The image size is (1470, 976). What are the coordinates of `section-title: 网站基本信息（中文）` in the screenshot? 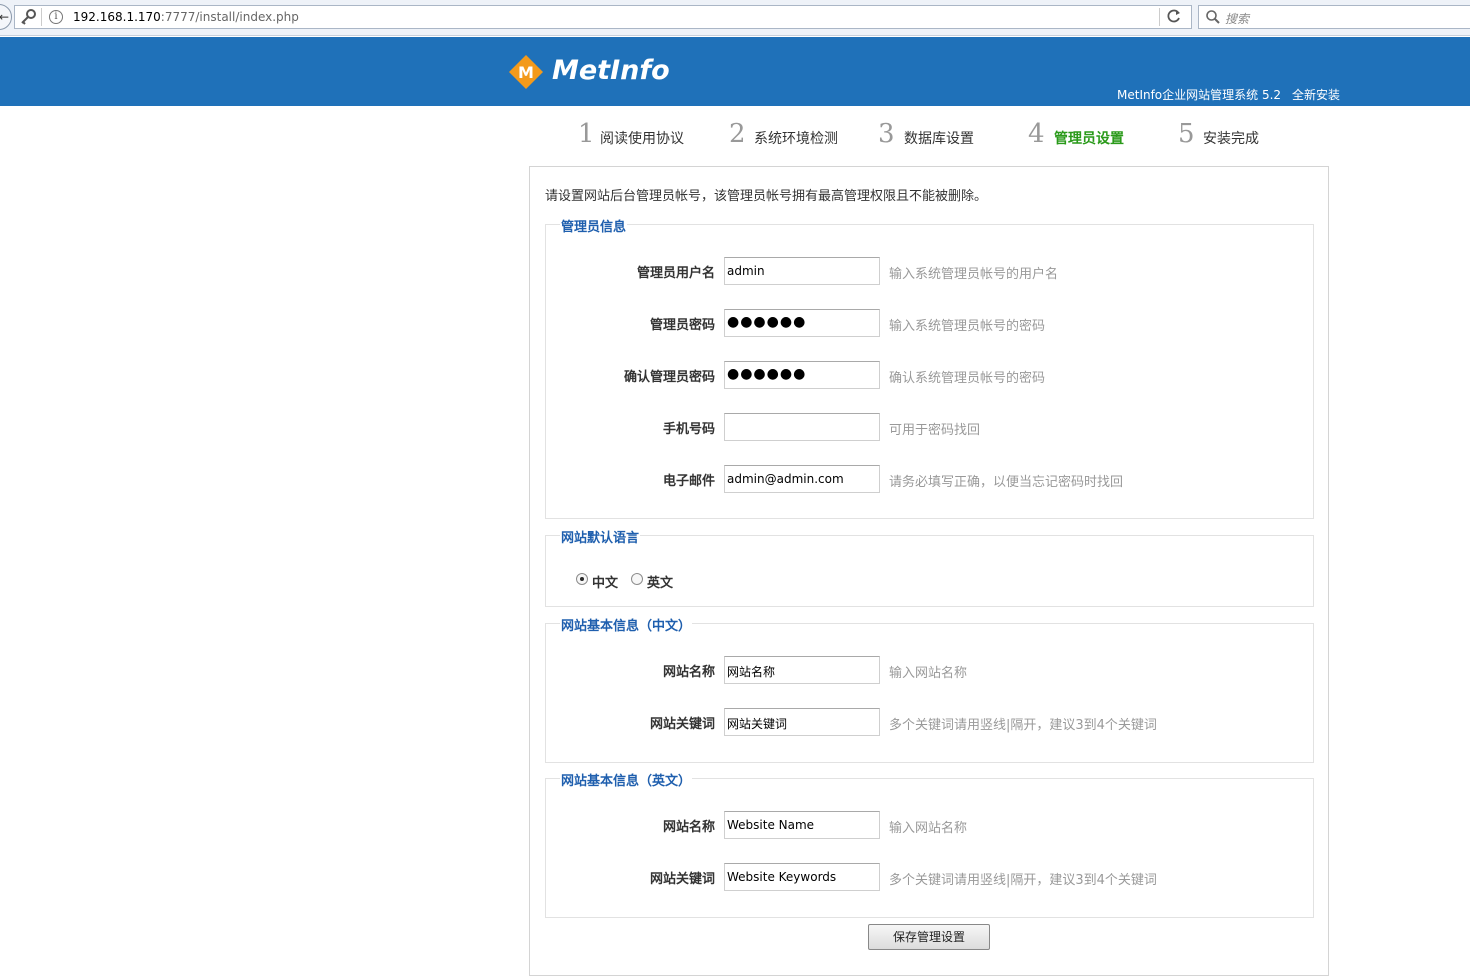 It's located at (626, 624).